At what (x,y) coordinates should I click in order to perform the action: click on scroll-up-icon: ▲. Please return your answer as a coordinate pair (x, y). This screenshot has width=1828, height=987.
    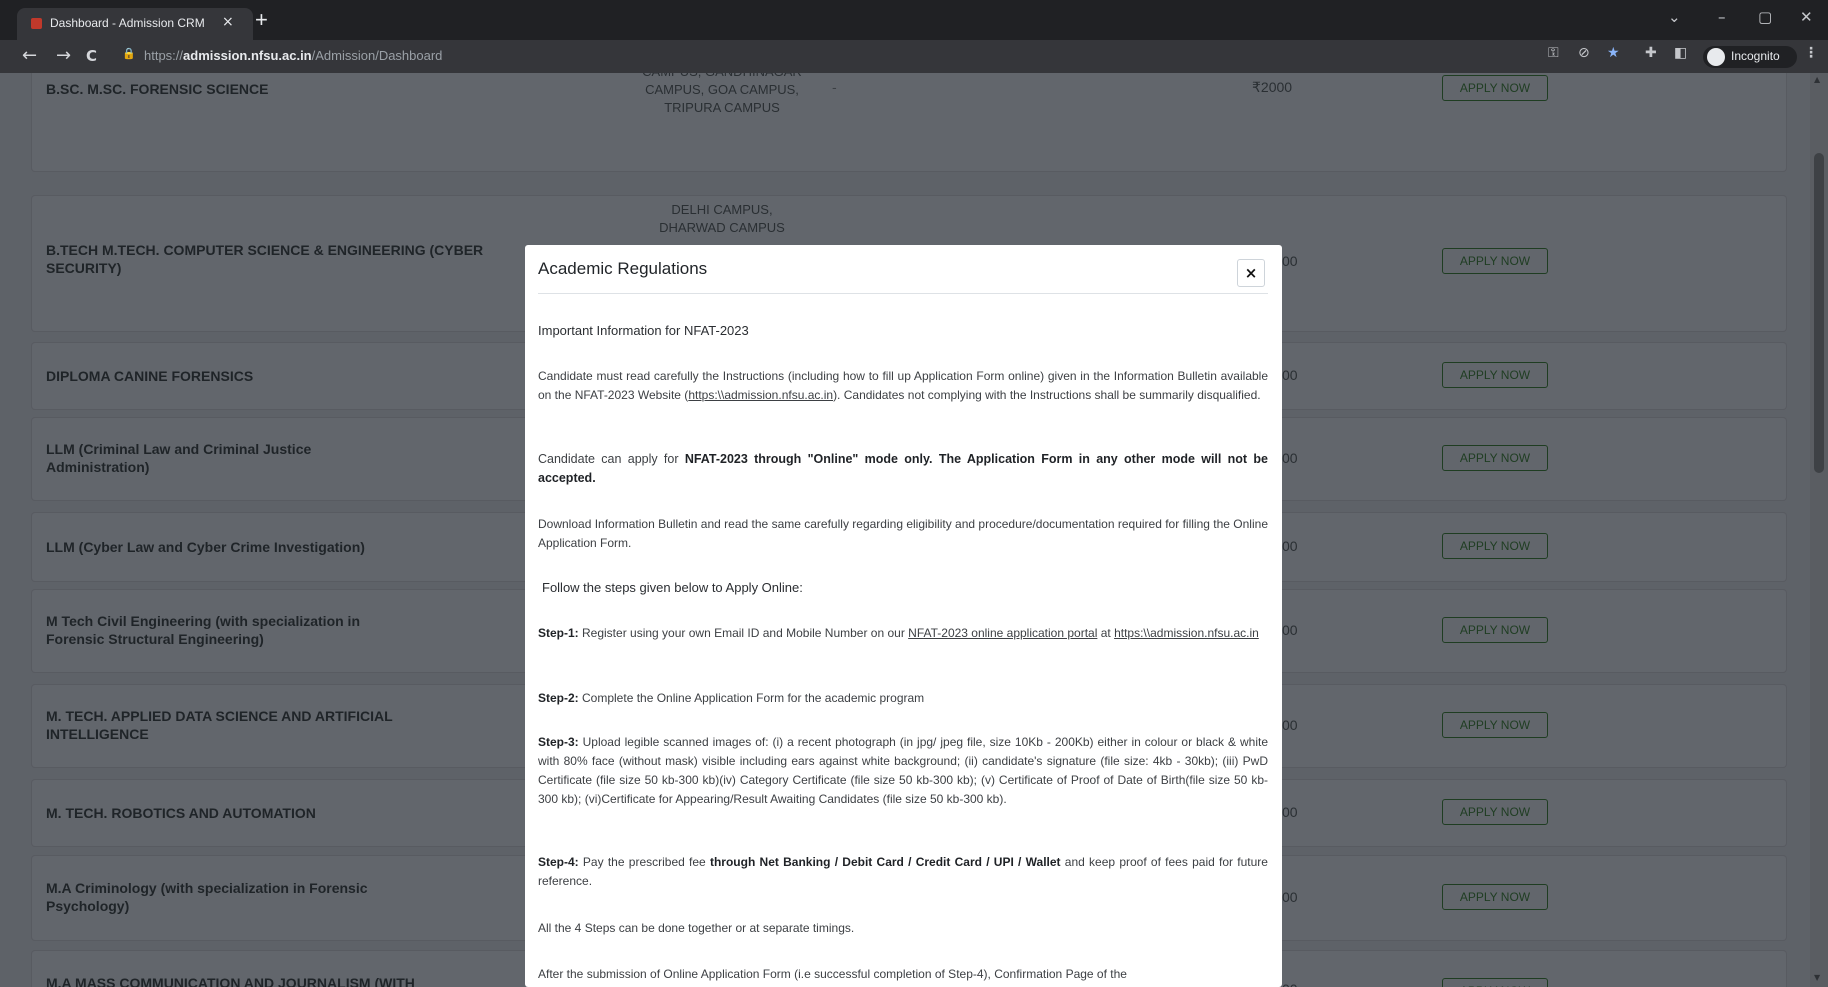
    Looking at the image, I should click on (1817, 79).